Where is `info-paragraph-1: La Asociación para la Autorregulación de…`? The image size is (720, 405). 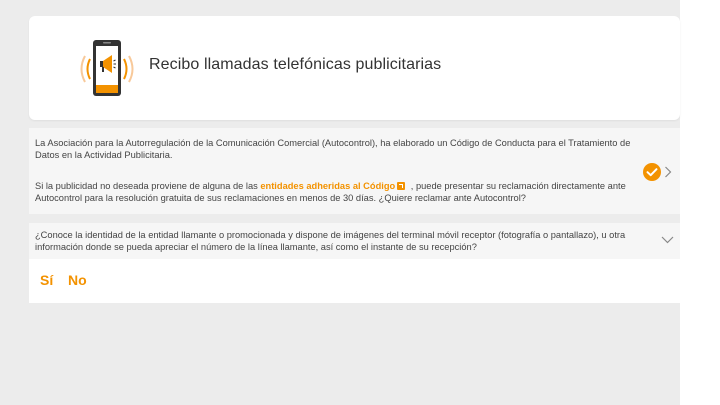
info-paragraph-1: La Asociación para la Autorregulación de… is located at coordinates (333, 149).